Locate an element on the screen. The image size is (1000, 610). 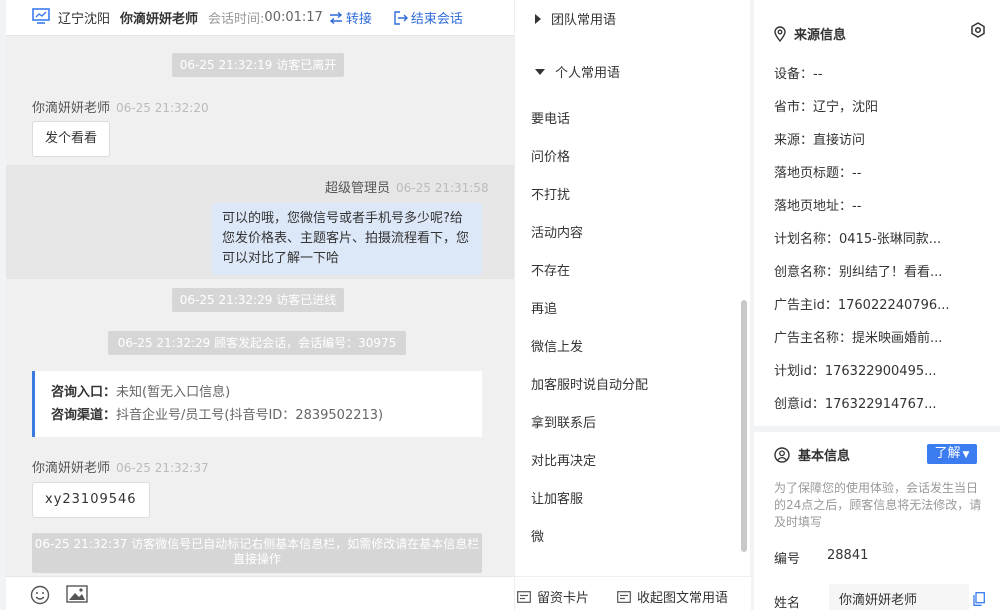
system-message: 06-25 21:32:29 访客已进线 is located at coordinates (258, 300).